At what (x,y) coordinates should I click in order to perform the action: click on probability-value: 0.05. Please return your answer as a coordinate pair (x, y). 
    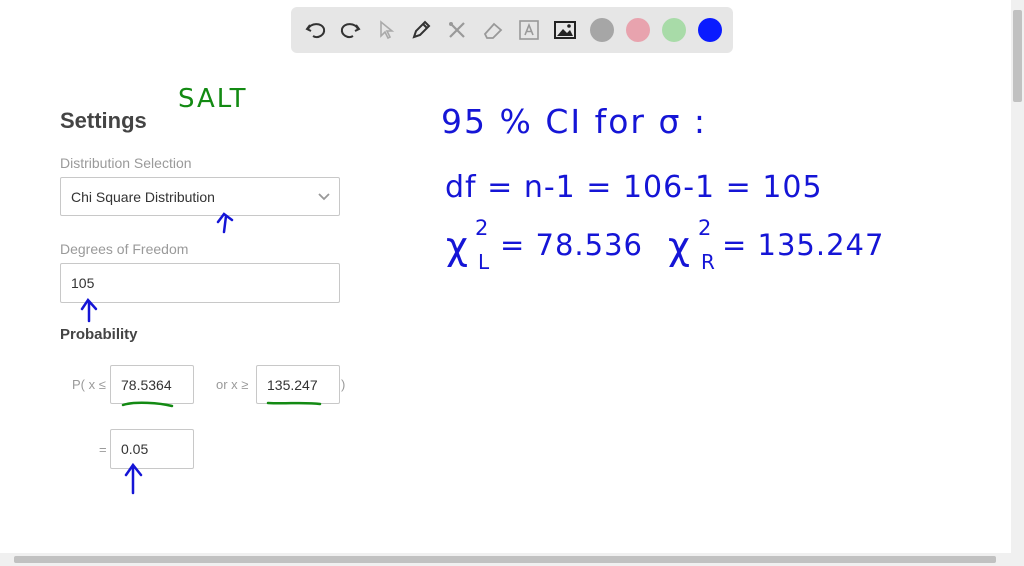
    Looking at the image, I should click on (135, 449).